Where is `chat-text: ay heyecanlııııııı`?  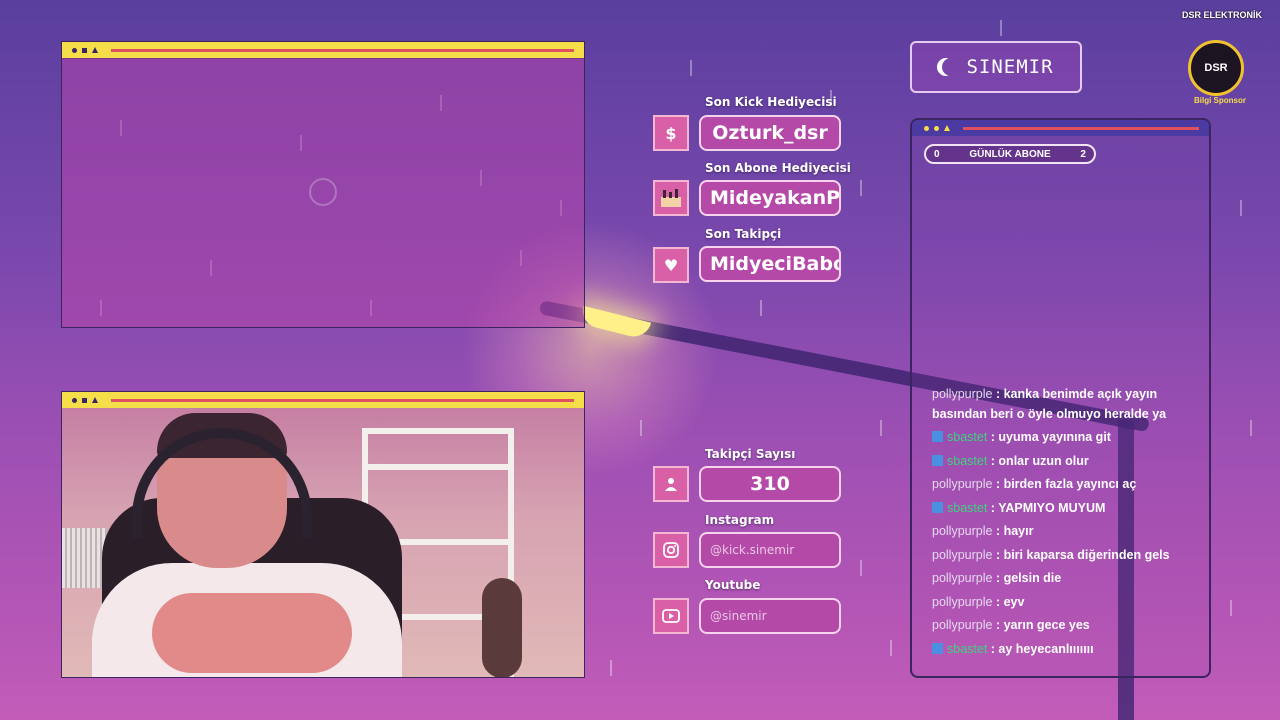 chat-text: ay heyecanlııııııı is located at coordinates (1046, 648).